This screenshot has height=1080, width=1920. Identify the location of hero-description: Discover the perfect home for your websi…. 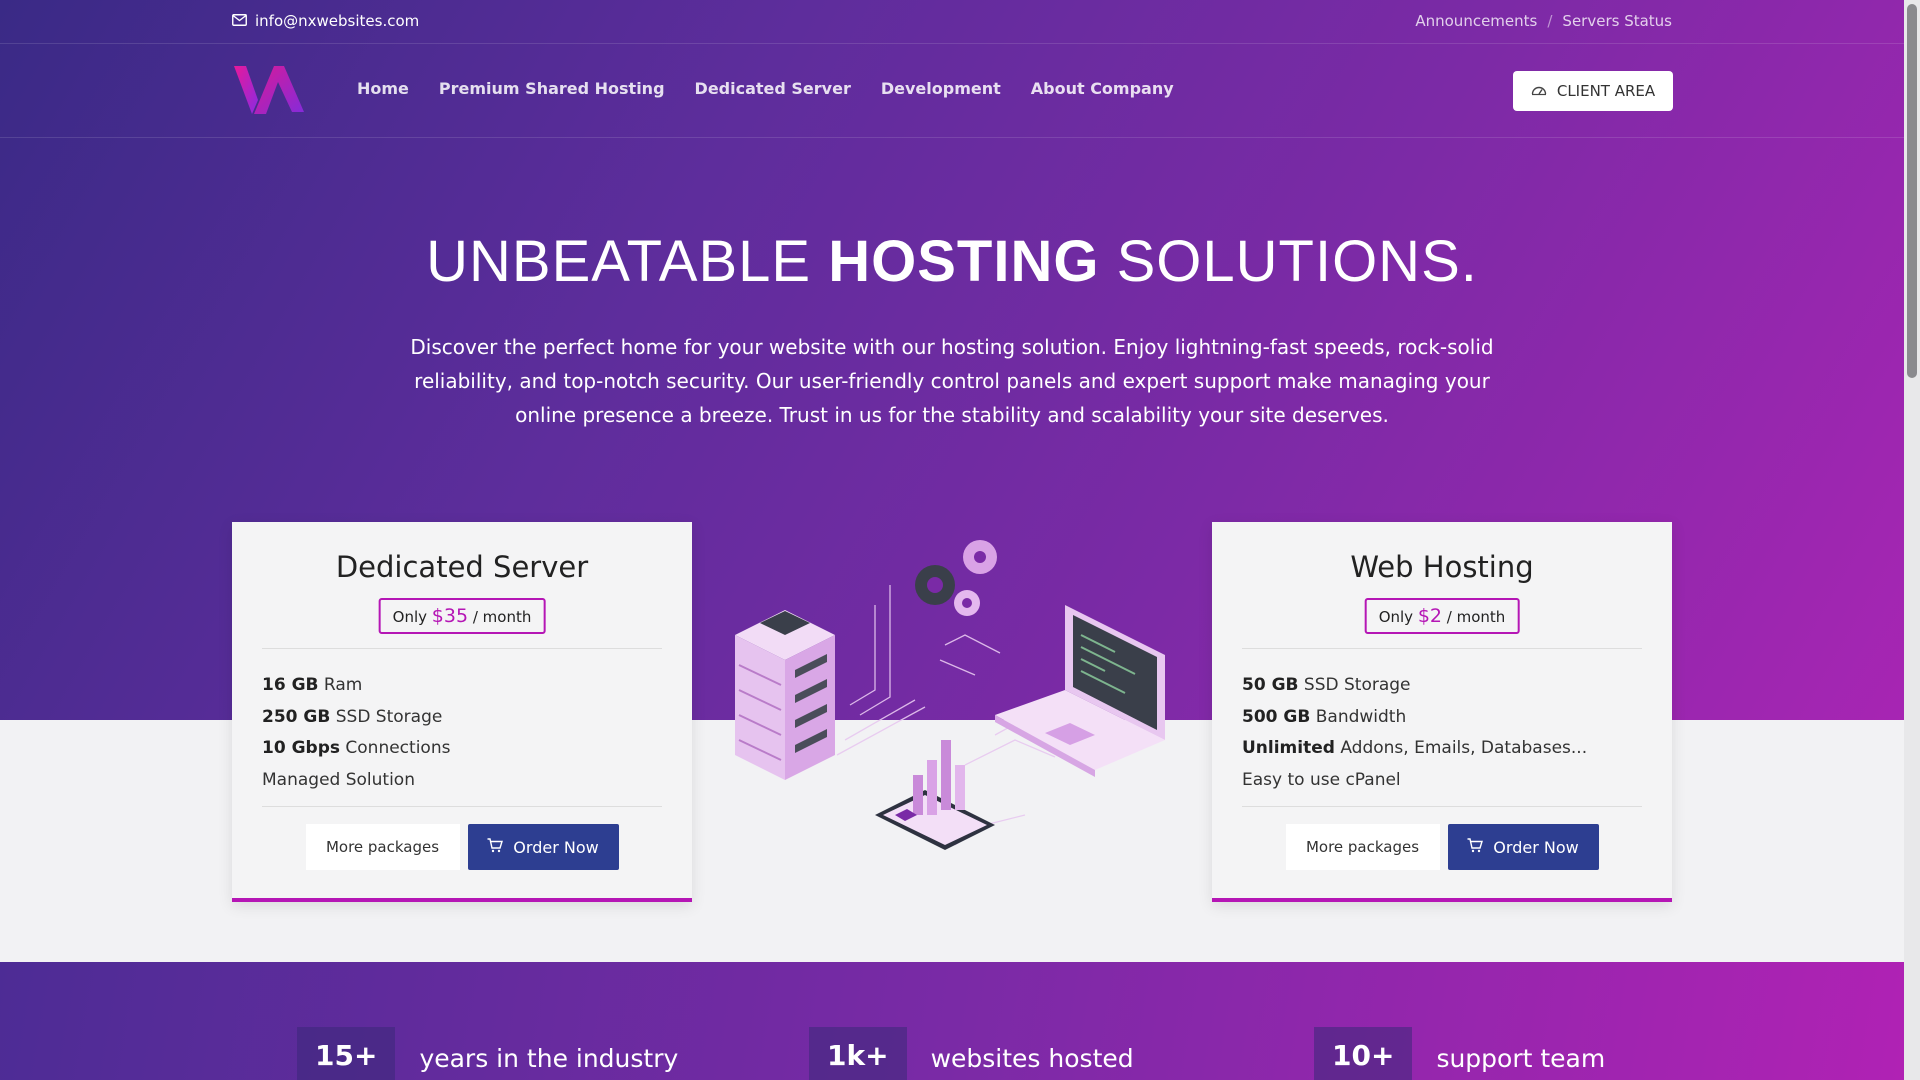
(952, 381).